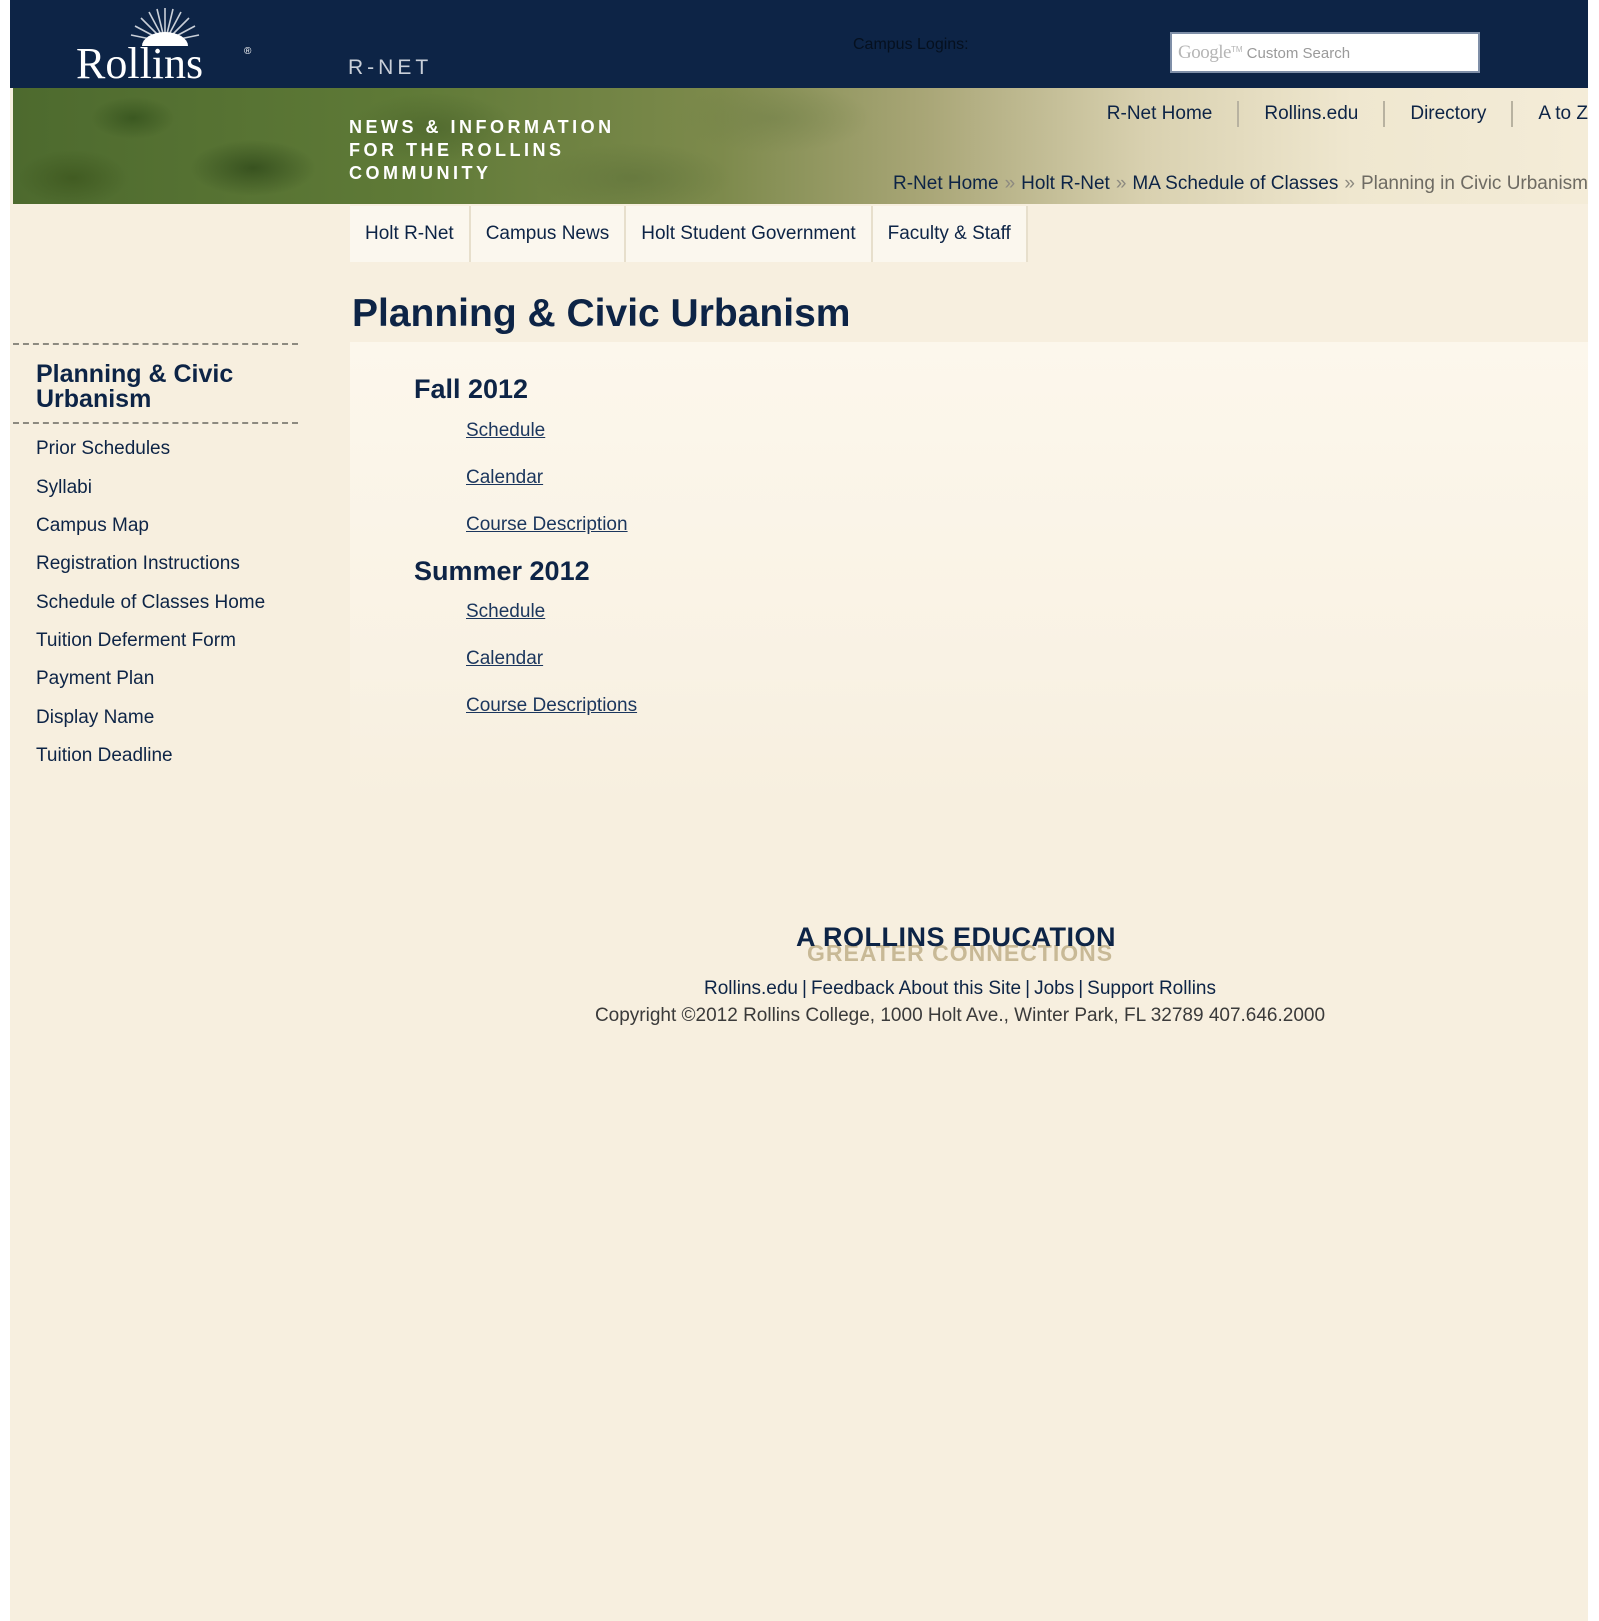 The width and height of the screenshot is (1599, 1621). I want to click on top-nav-a-to-z: A to Z, so click(1549, 114).